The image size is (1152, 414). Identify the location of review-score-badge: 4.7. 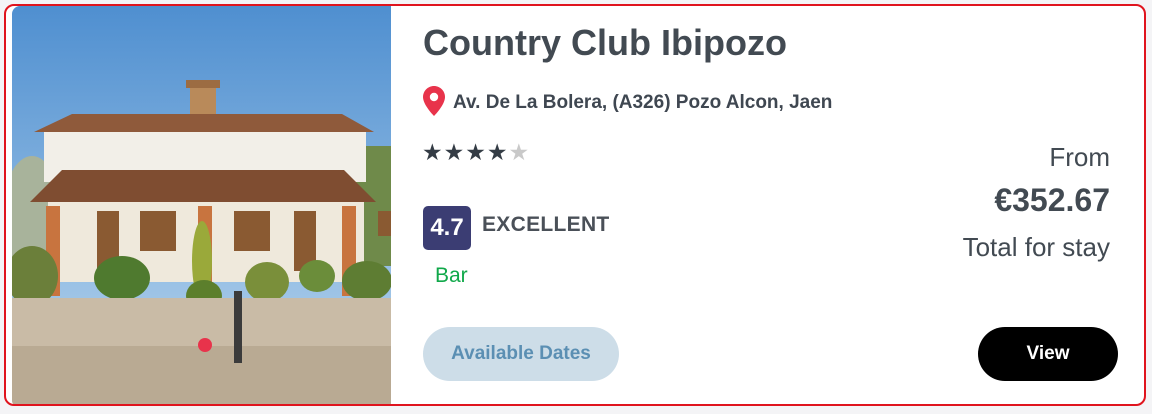
(447, 228).